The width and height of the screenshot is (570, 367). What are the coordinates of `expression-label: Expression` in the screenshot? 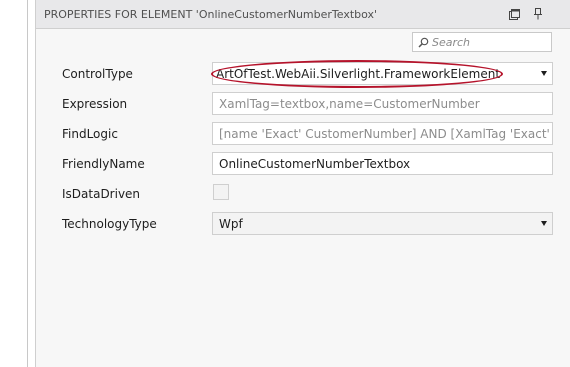 It's located at (95, 104).